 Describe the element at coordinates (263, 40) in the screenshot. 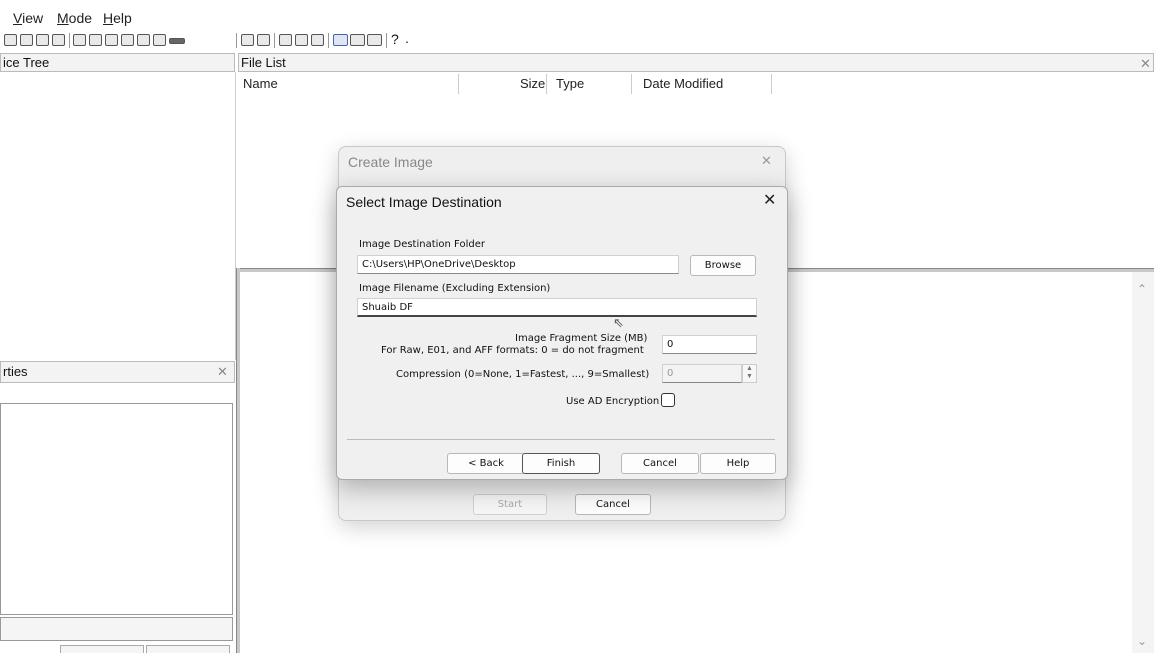

I see `export-hash-list-icon` at that location.